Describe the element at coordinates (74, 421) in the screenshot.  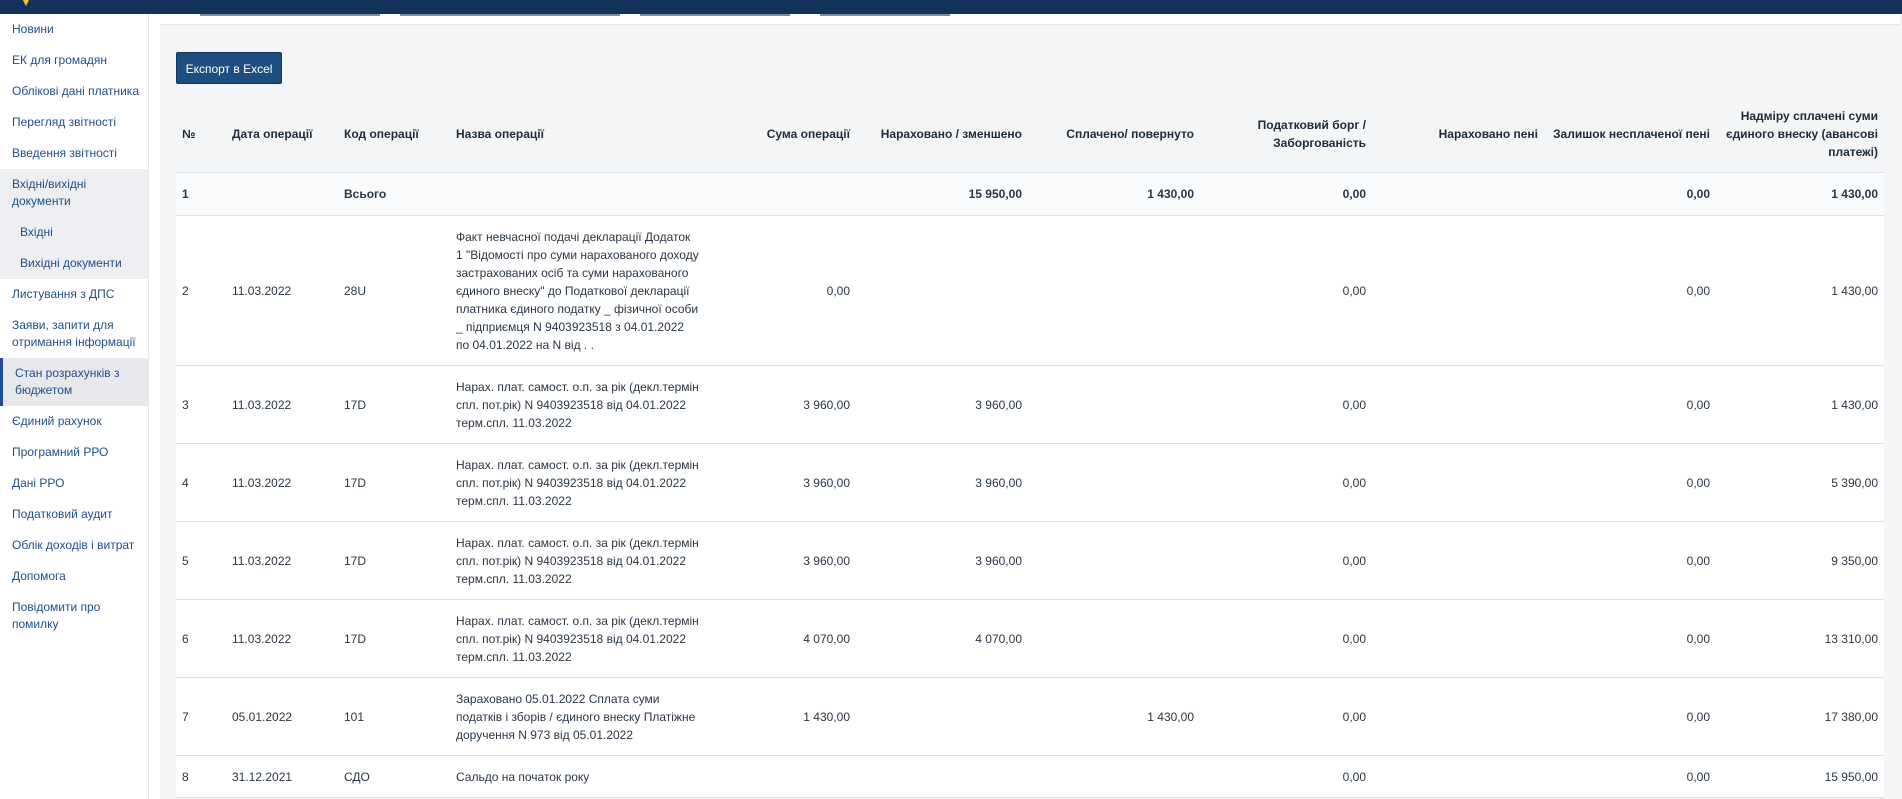
I see `sidebar-item-single-account: Єдиний рахунок` at that location.